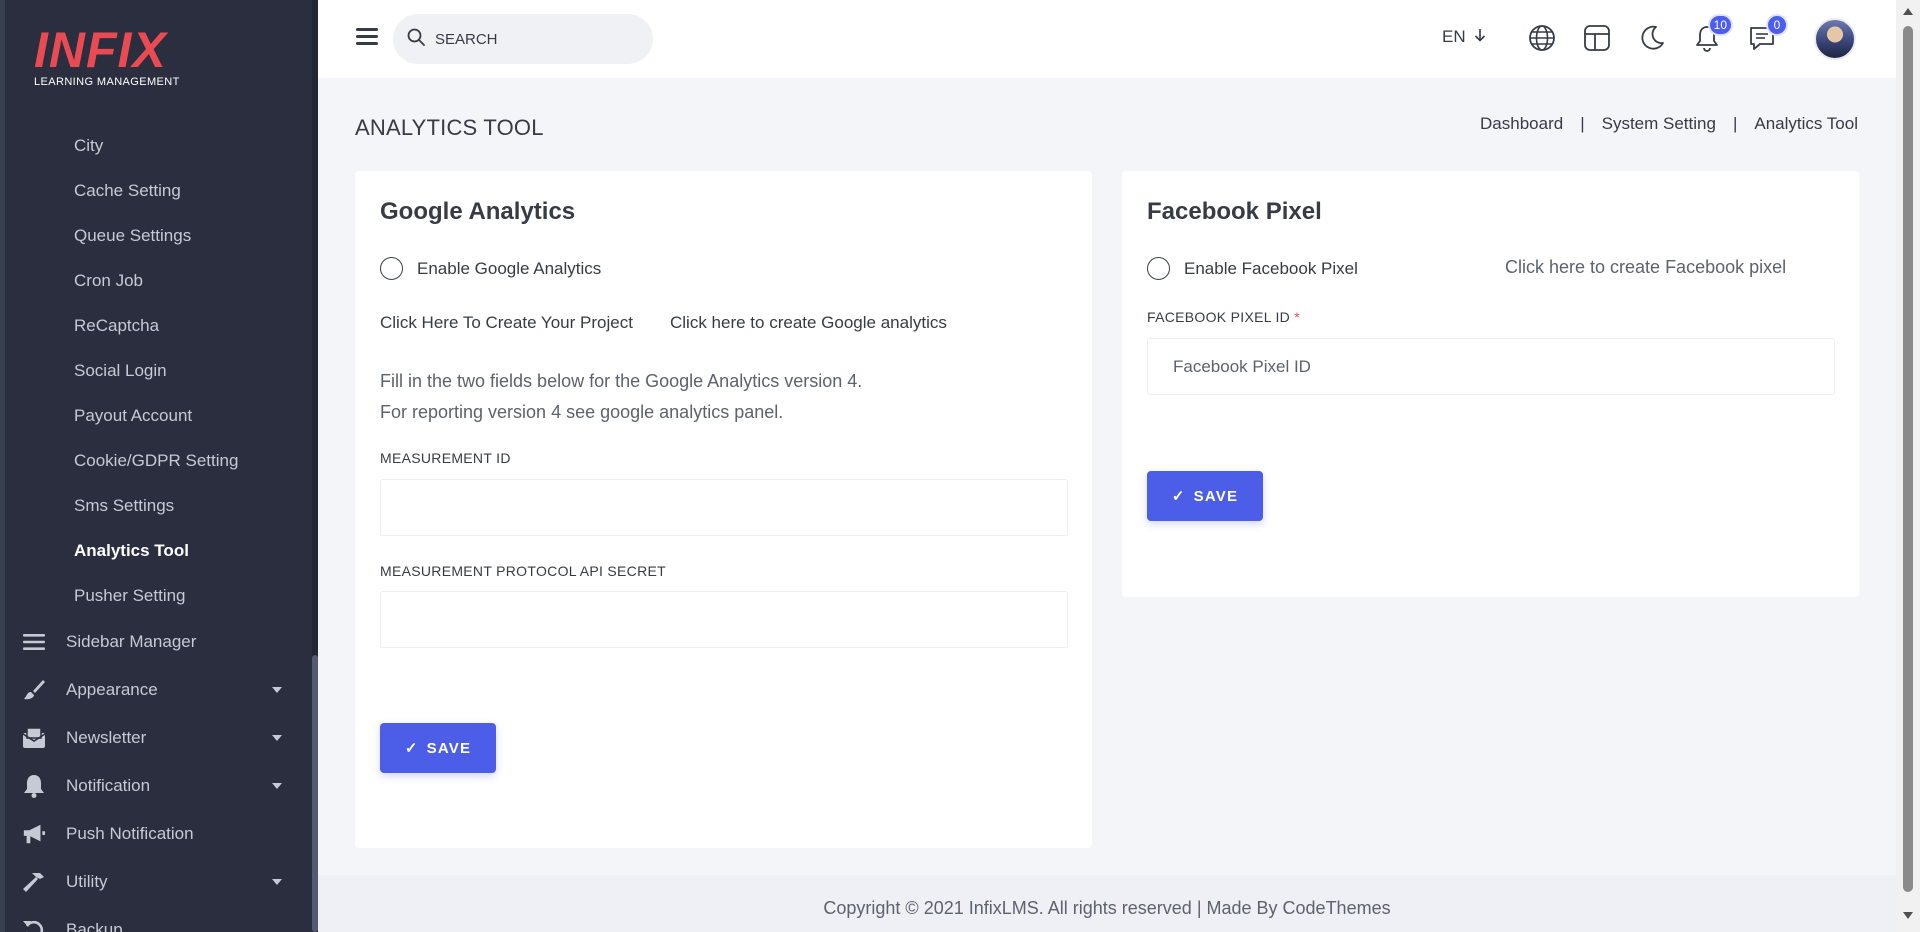  I want to click on required-mark: *, so click(1297, 317).